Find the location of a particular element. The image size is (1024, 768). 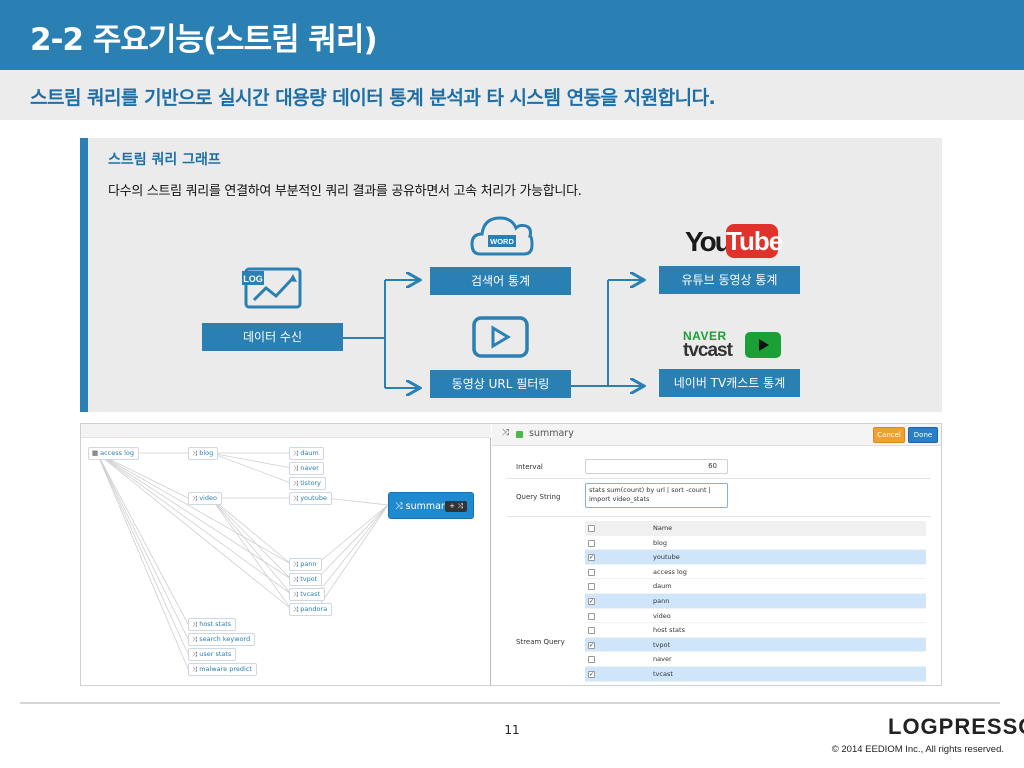

table-row: ✓ youtube is located at coordinates (755, 557).